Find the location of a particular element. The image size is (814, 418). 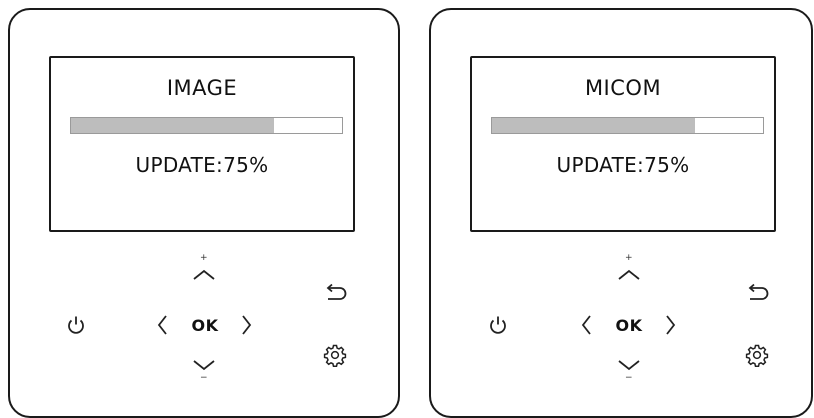

screen-title: IMAGE is located at coordinates (202, 88).